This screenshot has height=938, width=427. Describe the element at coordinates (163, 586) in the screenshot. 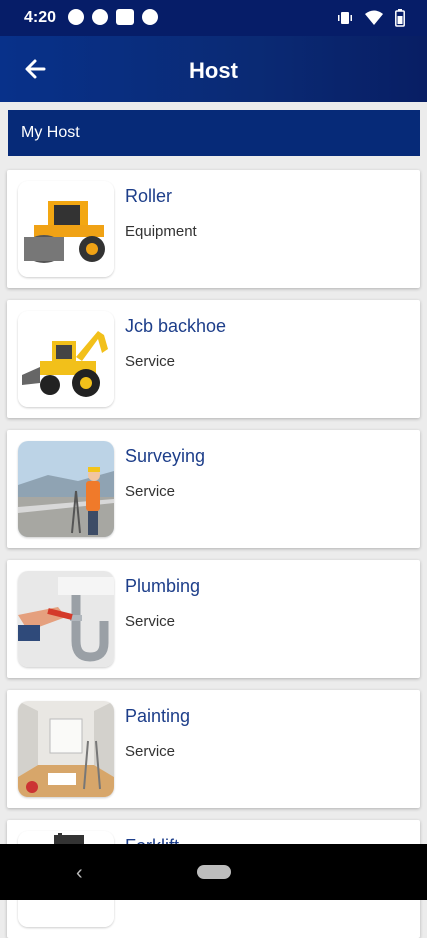

I see `item-title: Plumbing` at that location.